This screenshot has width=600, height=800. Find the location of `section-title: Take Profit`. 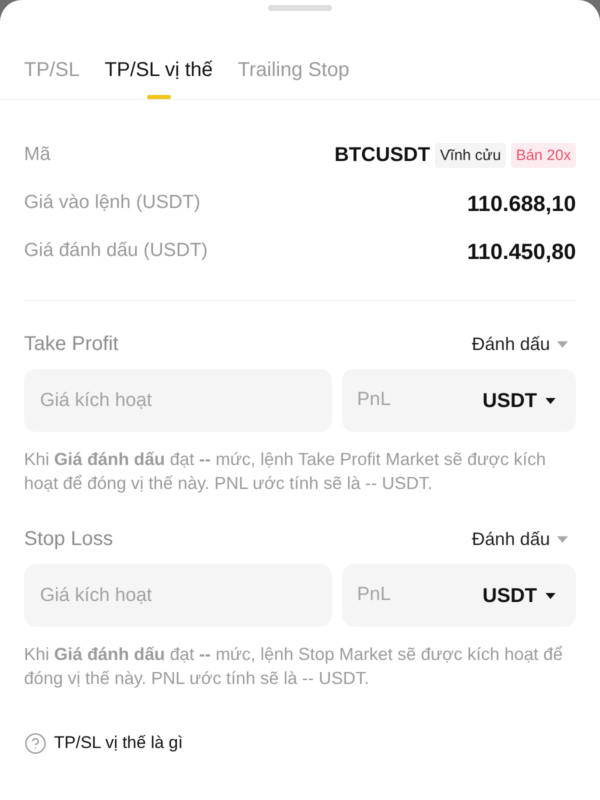

section-title: Take Profit is located at coordinates (71, 344).